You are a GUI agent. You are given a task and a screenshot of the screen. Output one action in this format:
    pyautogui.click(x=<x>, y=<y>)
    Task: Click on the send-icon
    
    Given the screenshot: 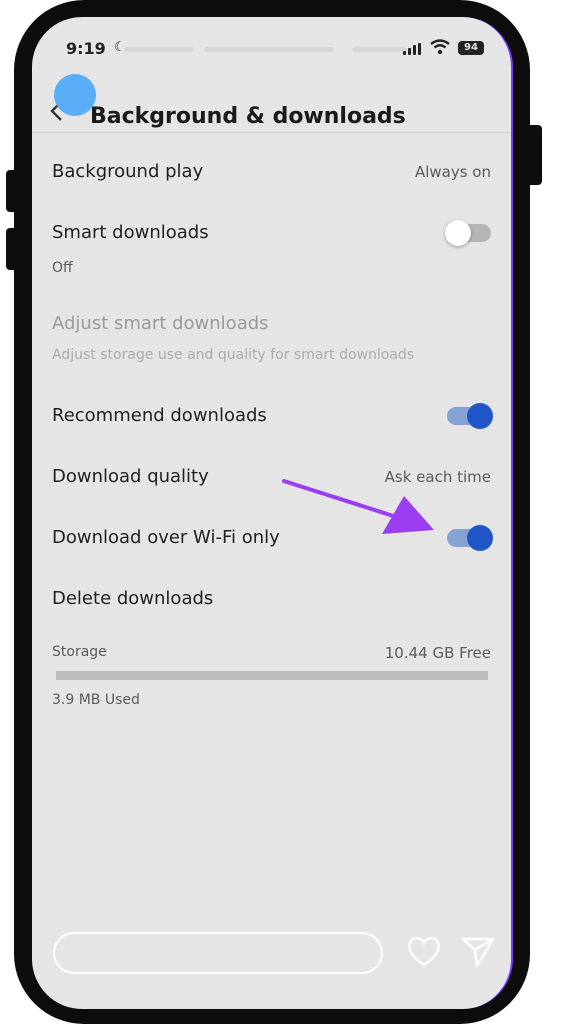 What is the action you would take?
    pyautogui.click(x=478, y=952)
    